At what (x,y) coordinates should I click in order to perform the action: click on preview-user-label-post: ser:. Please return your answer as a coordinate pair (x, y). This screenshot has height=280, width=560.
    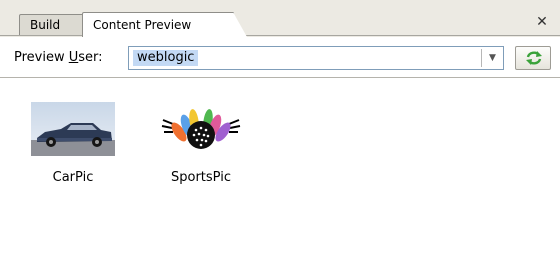
    Looking at the image, I should click on (90, 57).